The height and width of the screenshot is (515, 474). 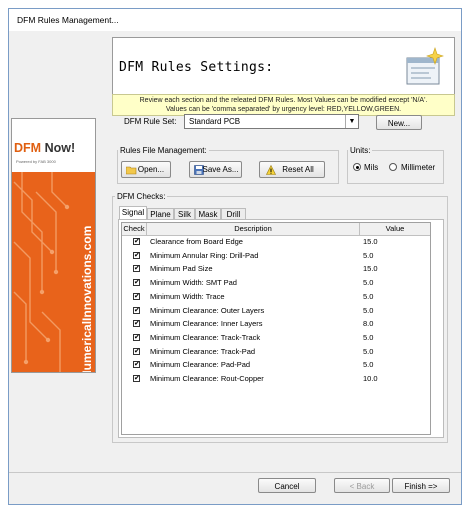 What do you see at coordinates (205, 337) in the screenshot?
I see `rule-description: Minimum Clearance: Track-Track` at bounding box center [205, 337].